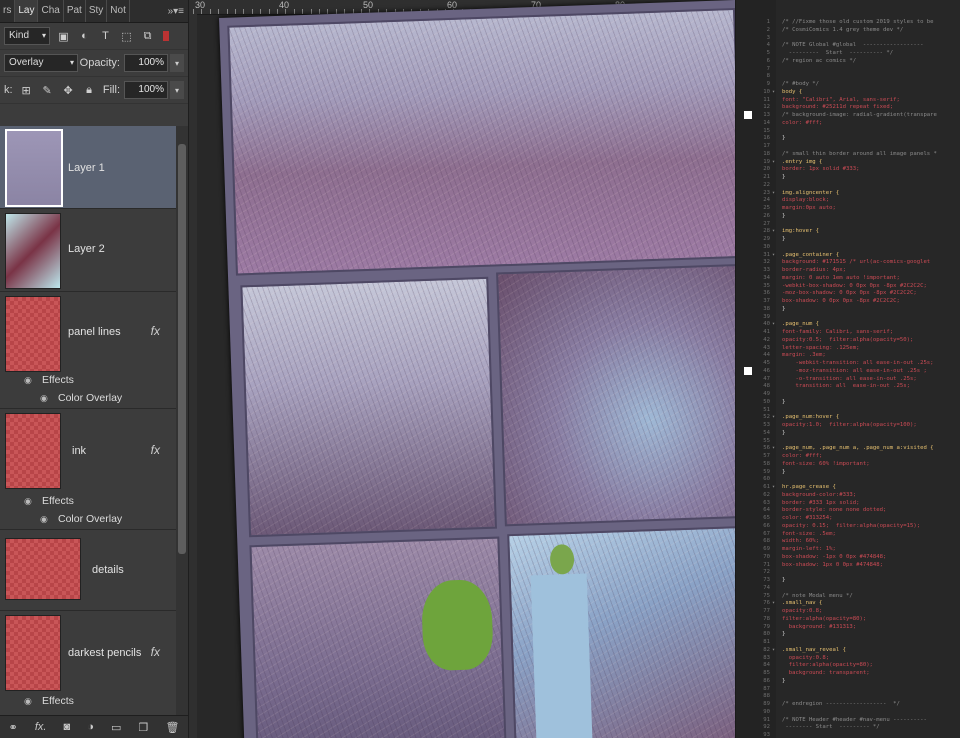  Describe the element at coordinates (200, 5) in the screenshot. I see `ruler-tick: 30` at that location.